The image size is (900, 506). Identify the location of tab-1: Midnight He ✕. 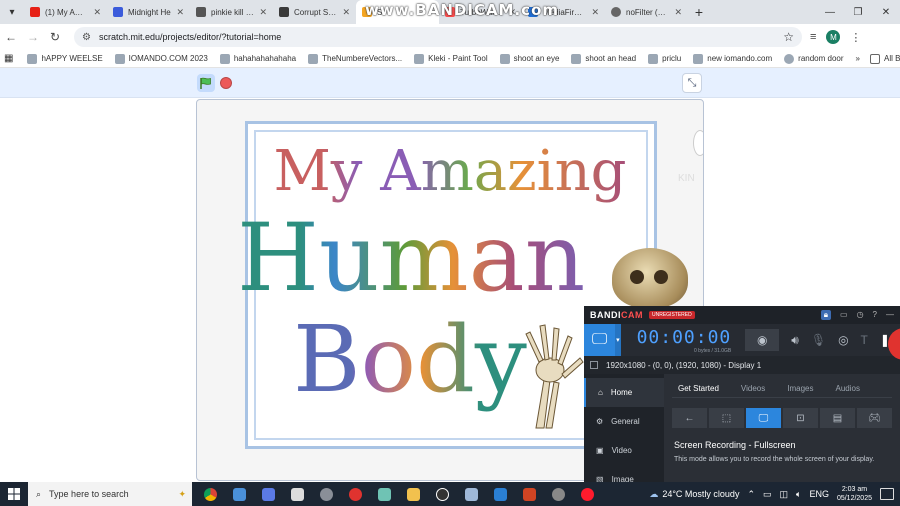
(148, 12).